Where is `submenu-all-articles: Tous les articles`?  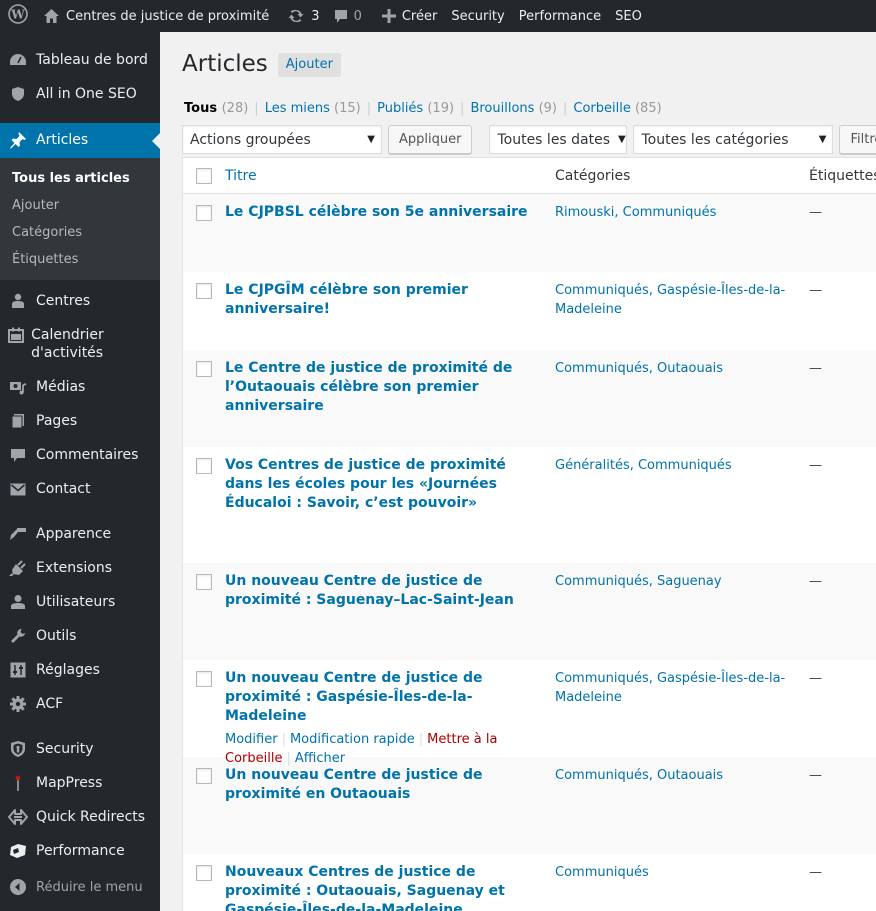 submenu-all-articles: Tous les articles is located at coordinates (80, 178).